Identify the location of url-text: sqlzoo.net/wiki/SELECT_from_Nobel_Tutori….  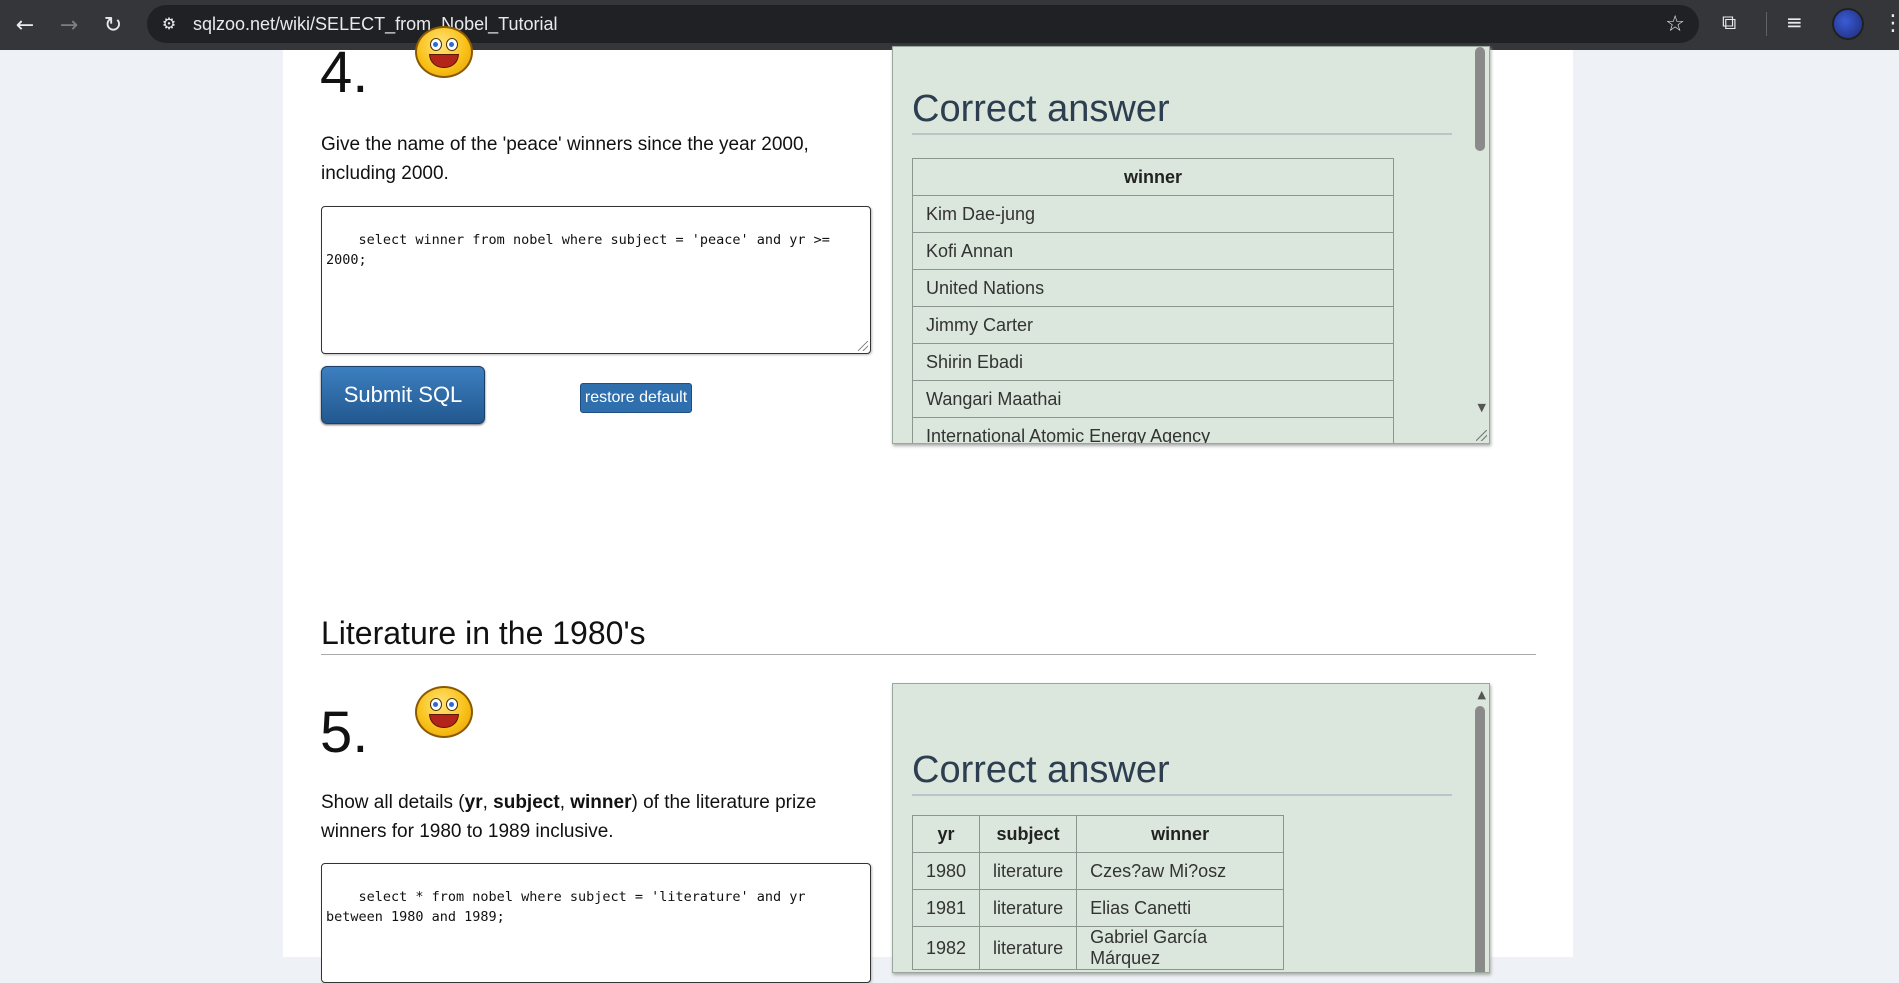
(375, 24).